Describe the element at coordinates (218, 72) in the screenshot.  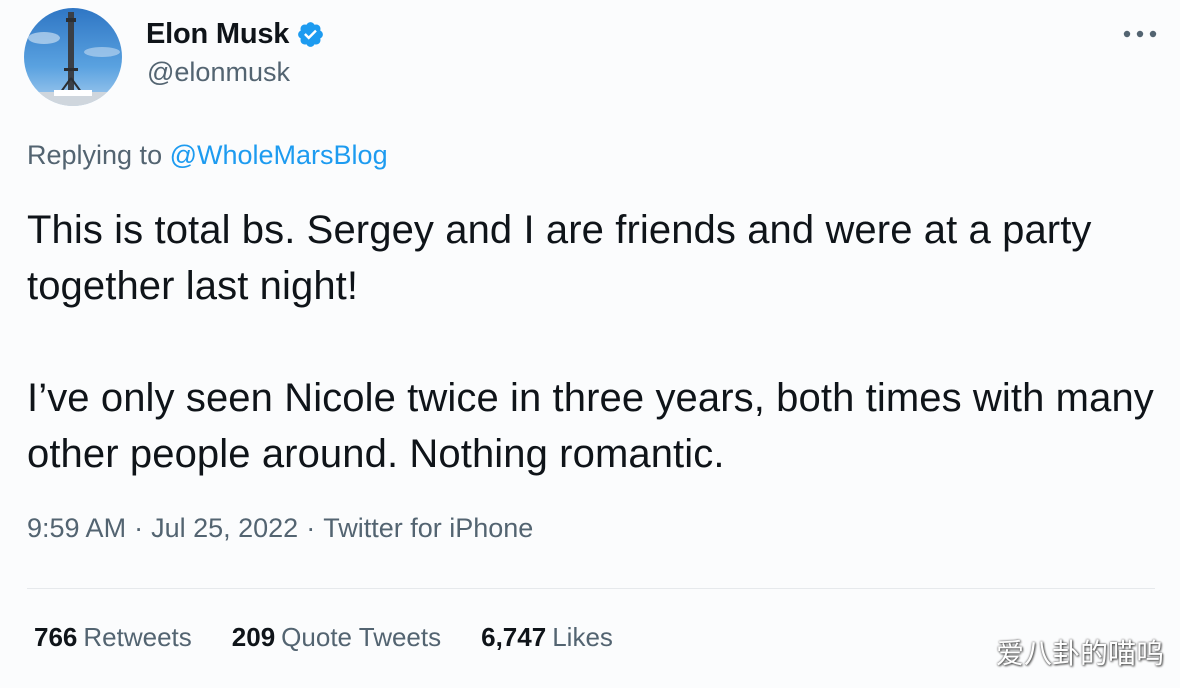
I see `author-handle: @elonmusk` at that location.